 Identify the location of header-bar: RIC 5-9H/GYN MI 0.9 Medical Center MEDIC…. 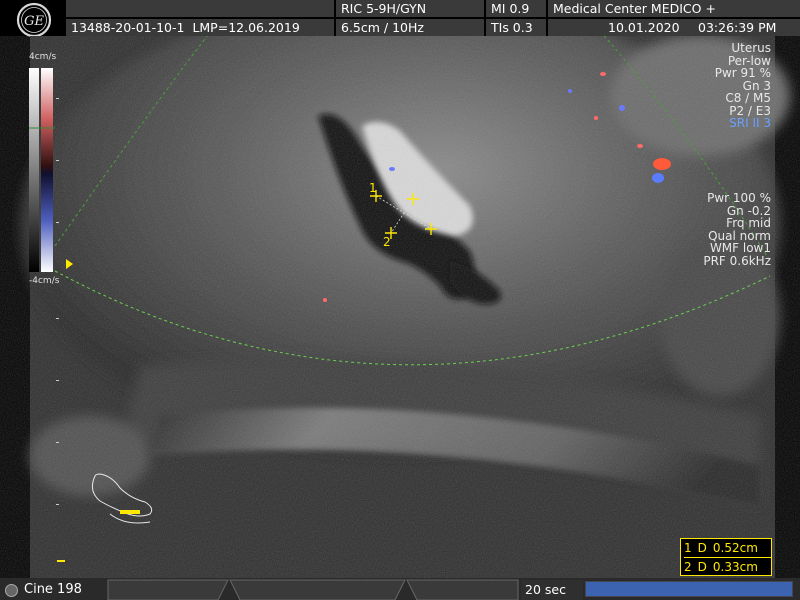
(433, 18).